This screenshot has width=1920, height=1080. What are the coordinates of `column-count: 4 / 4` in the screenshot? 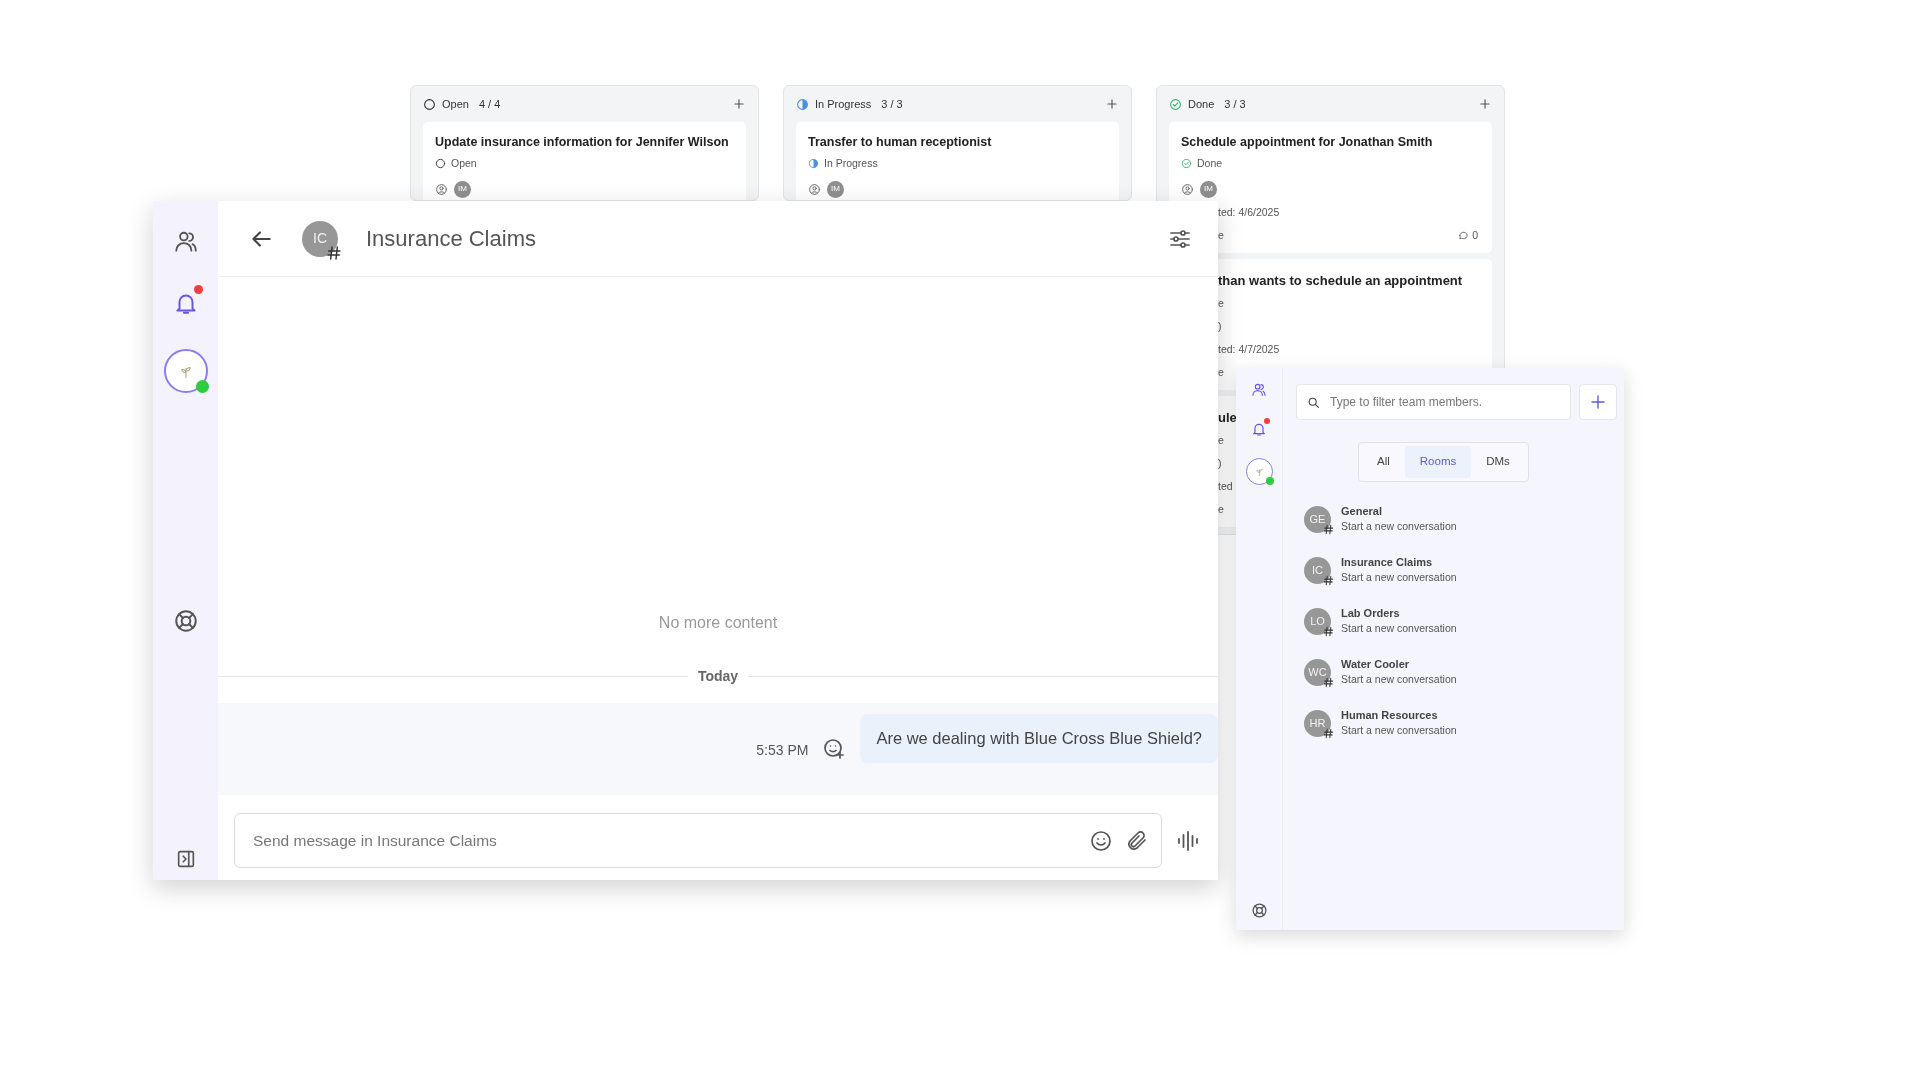 It's located at (489, 104).